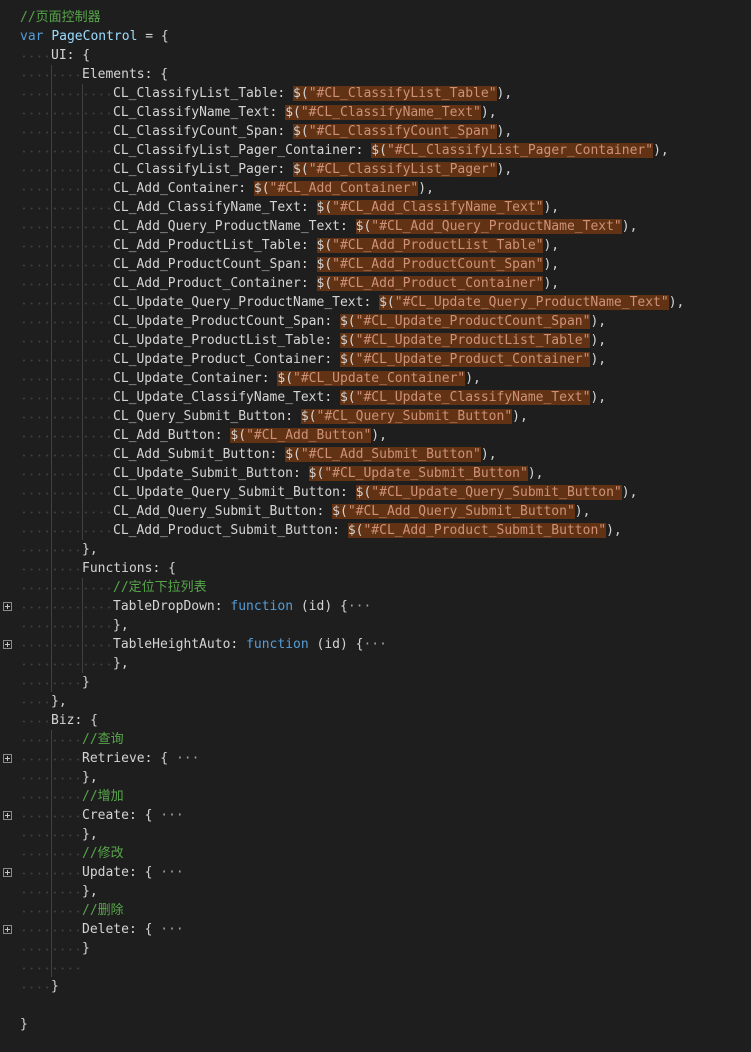 The image size is (751, 1052). I want to click on code-line: Delete: { ···, so click(375, 929).